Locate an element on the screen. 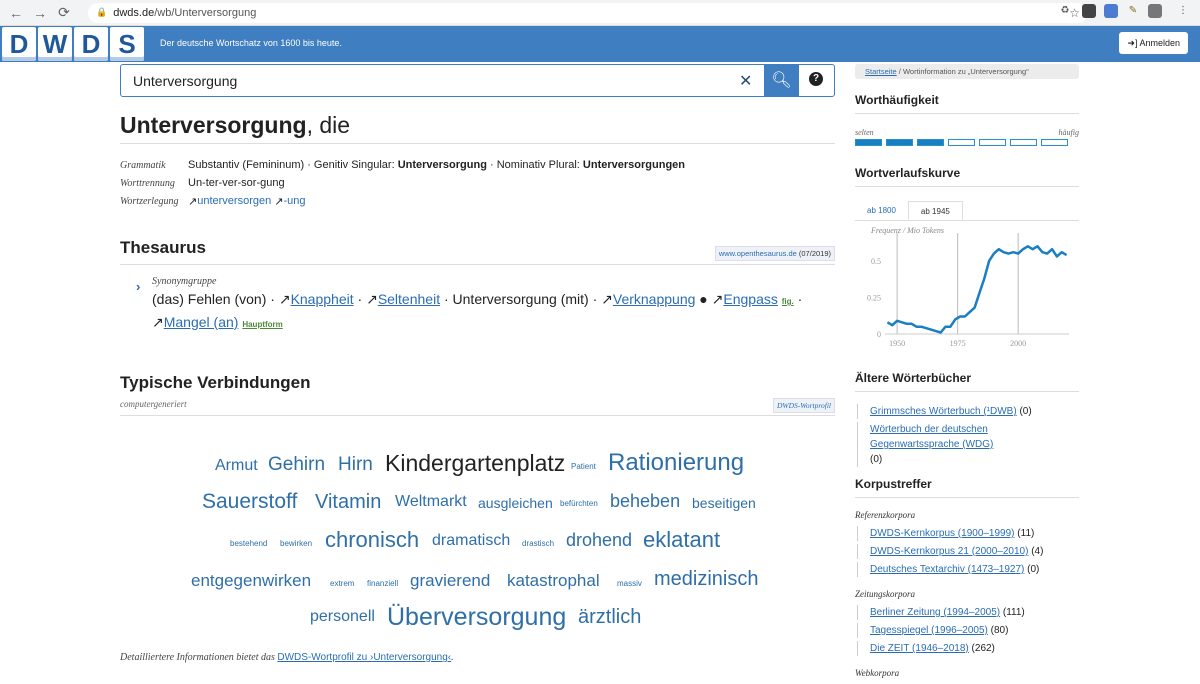  arrow-icon: ↗ is located at coordinates (372, 299).